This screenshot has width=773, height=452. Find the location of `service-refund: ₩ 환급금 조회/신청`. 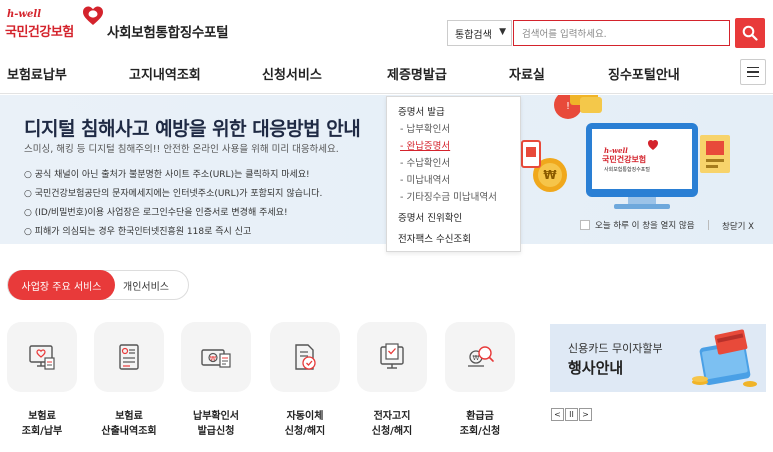

service-refund: ₩ 환급금 조회/신청 is located at coordinates (480, 379).